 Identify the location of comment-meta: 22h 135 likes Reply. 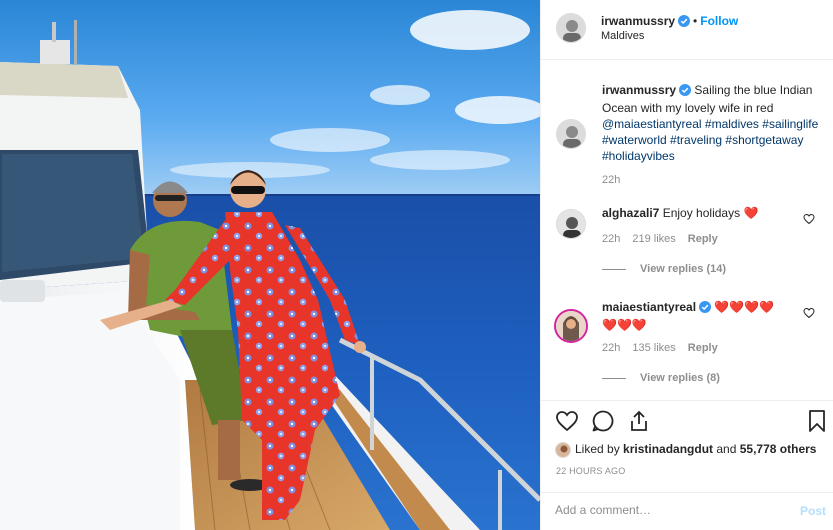
(666, 348).